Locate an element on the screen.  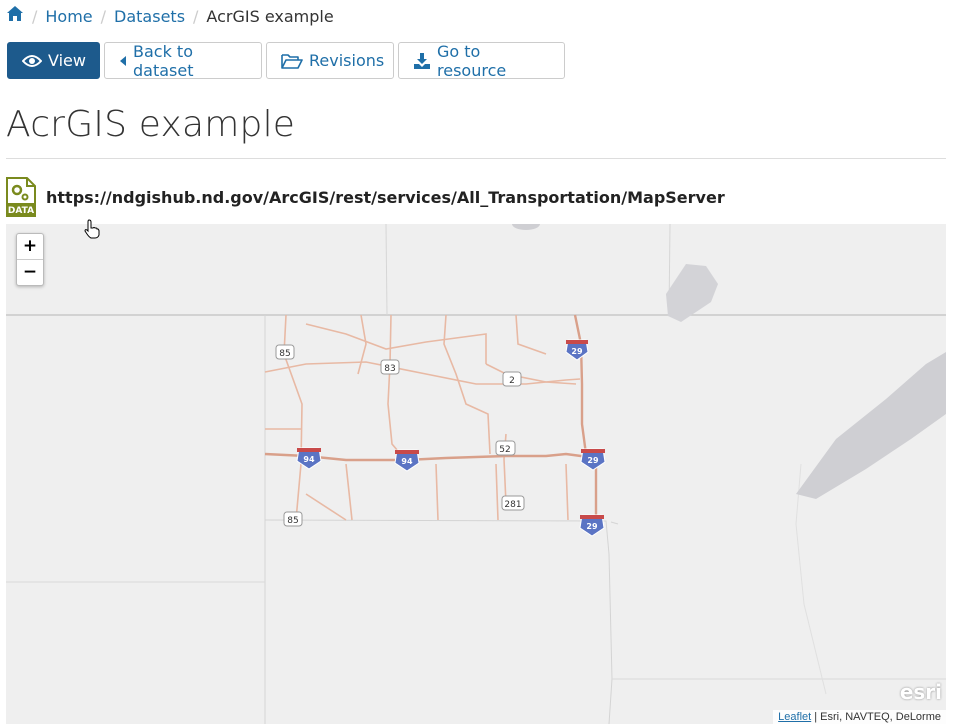
us-route-shield: 52 is located at coordinates (505, 448).